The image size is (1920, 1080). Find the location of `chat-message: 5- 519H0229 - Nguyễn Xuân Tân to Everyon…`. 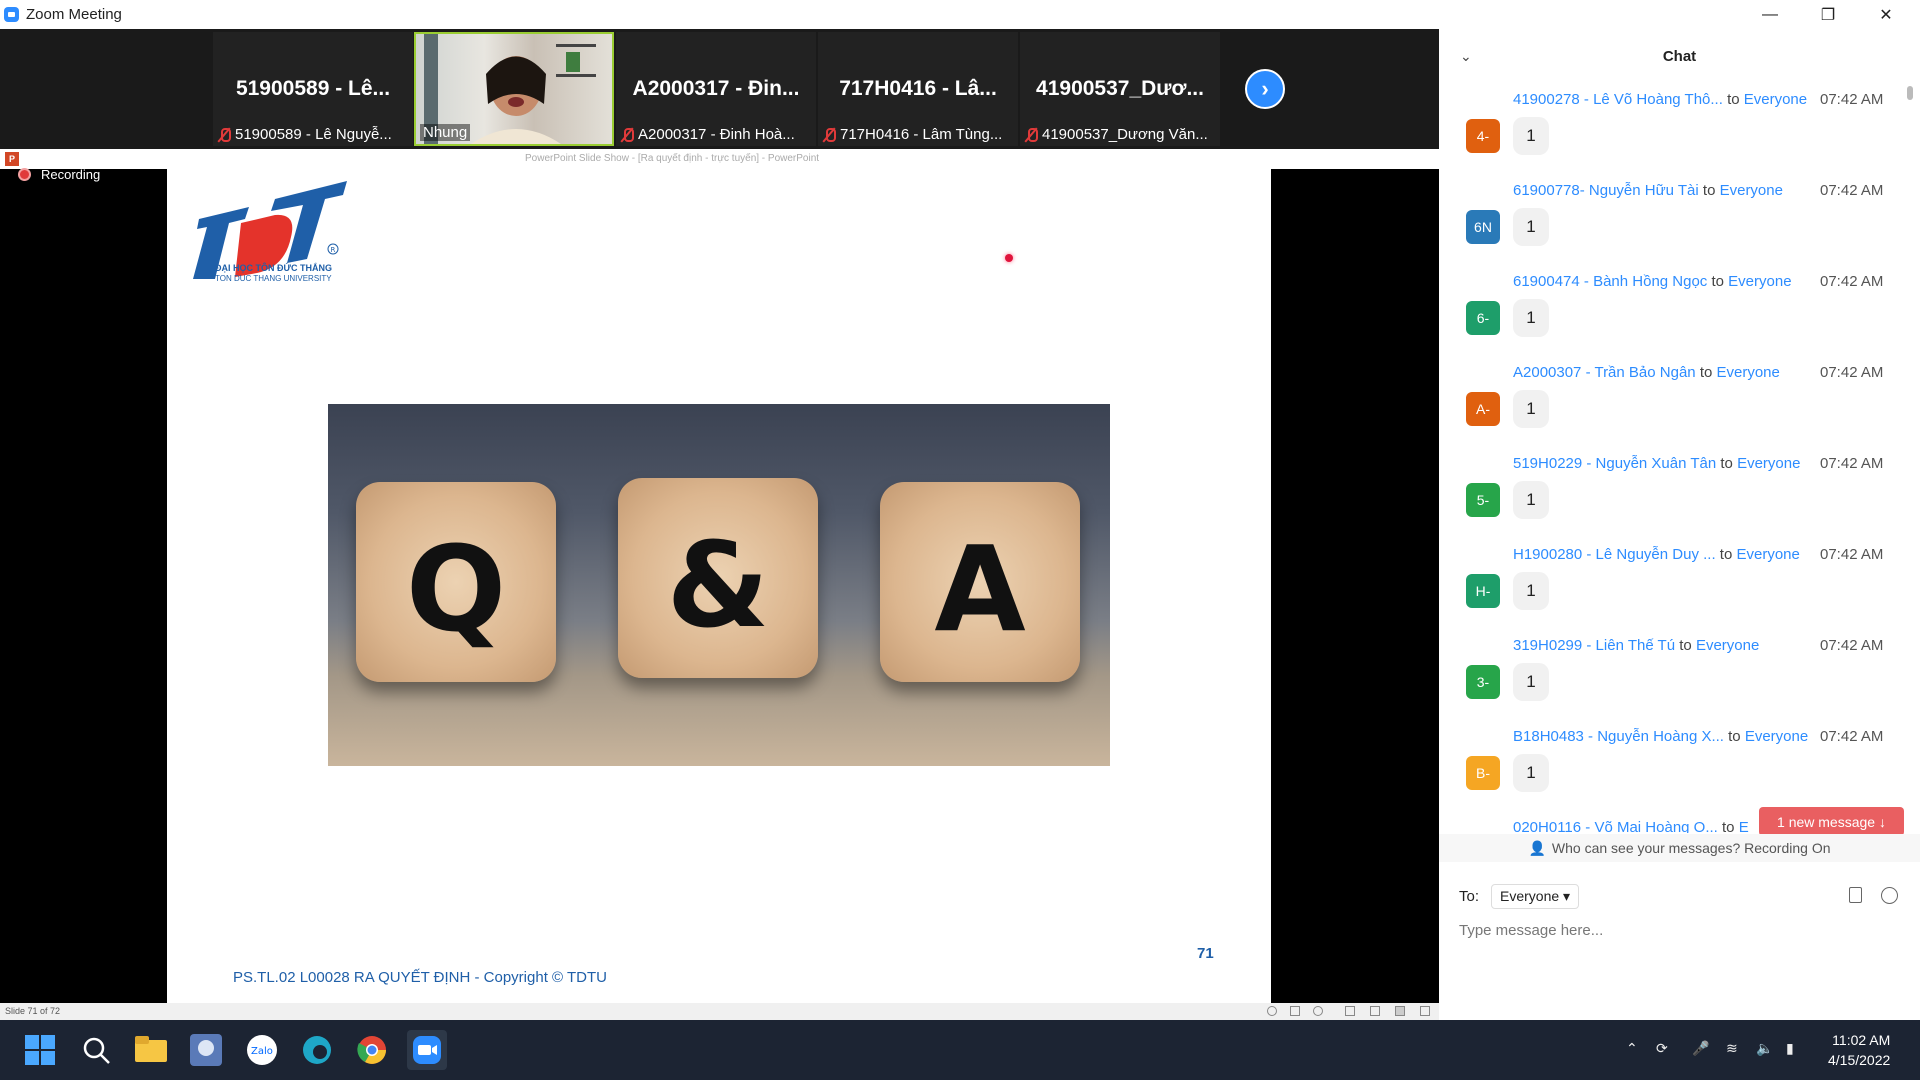

chat-message: 5- 519H0229 - Nguyễn Xuân Tân to Everyon… is located at coordinates (1674, 500).